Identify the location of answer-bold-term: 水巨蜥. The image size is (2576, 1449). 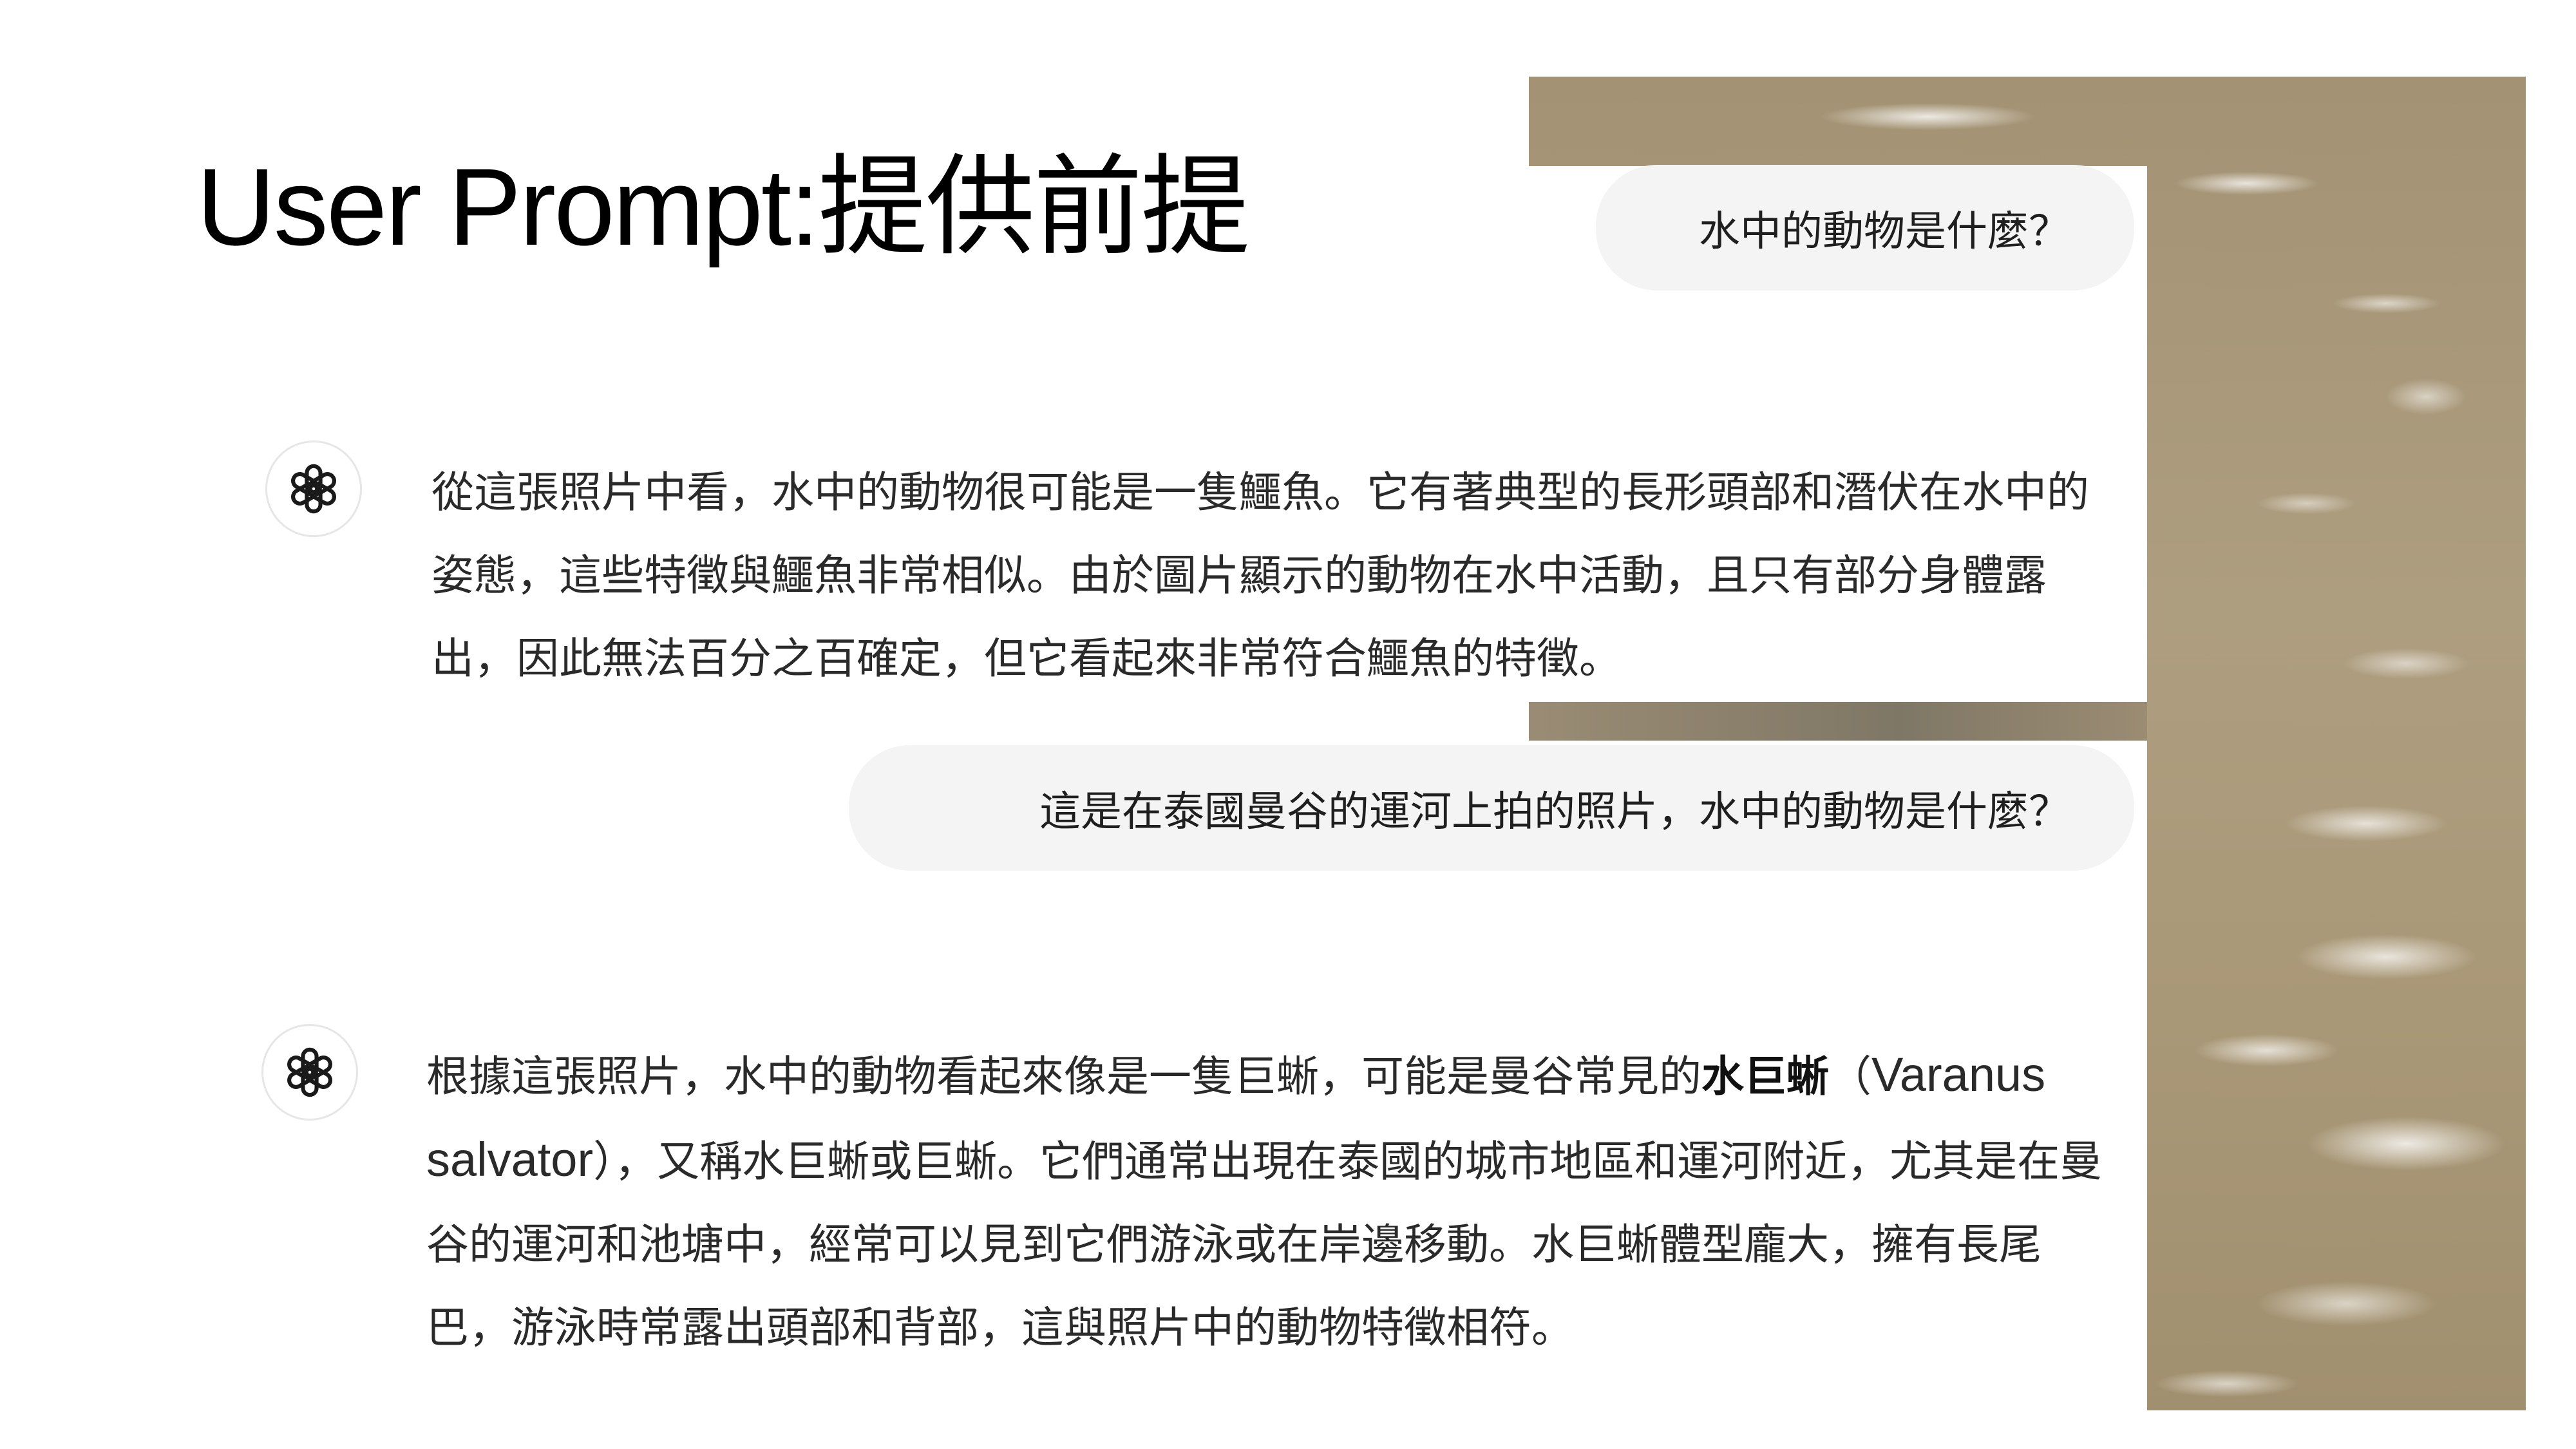
(1765, 1076).